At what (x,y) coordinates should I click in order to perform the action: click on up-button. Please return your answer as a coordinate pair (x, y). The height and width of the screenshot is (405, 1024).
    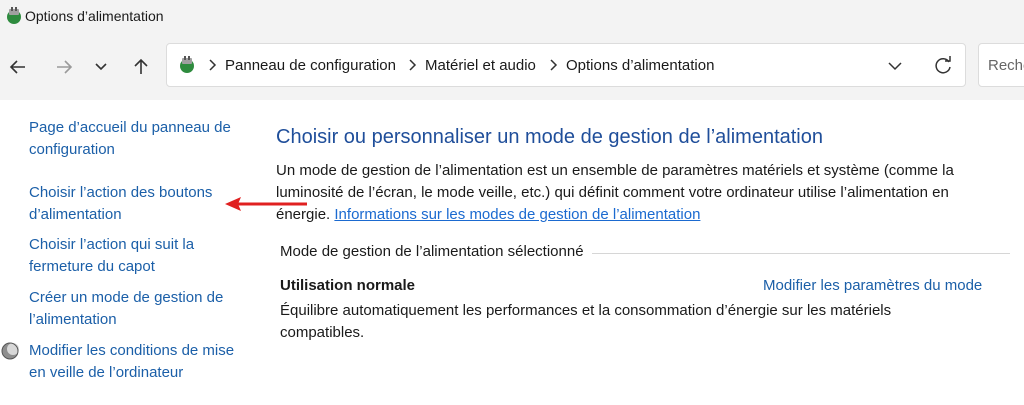
    Looking at the image, I should click on (141, 67).